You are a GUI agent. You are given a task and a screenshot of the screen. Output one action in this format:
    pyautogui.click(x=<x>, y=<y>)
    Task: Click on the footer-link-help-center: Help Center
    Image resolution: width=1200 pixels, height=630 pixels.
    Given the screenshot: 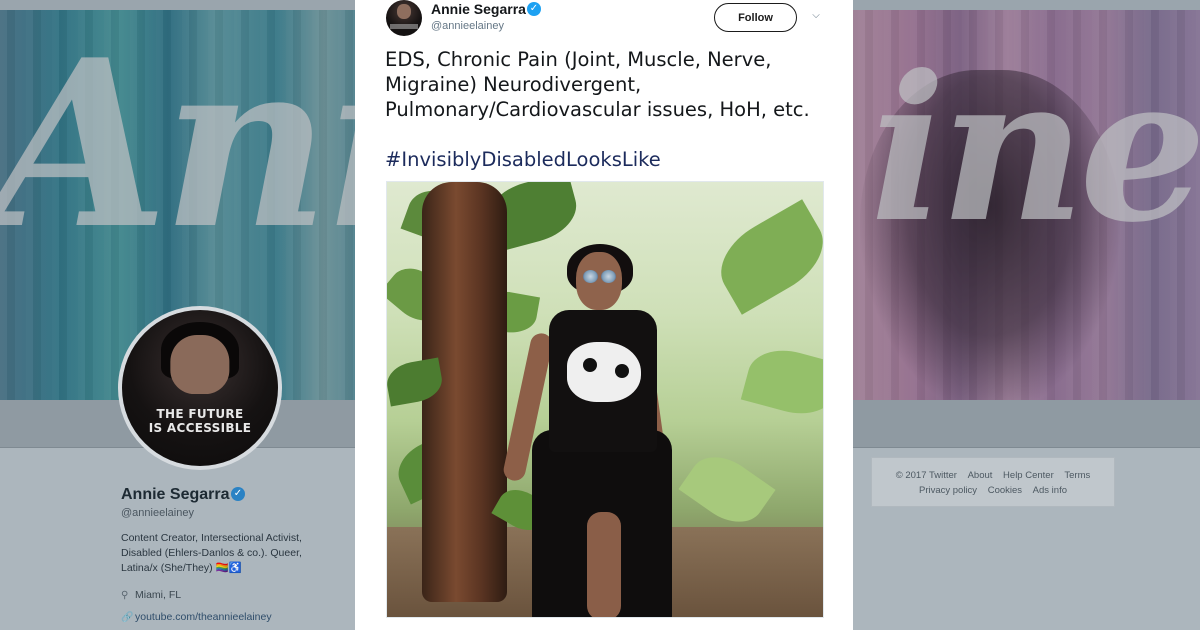 What is the action you would take?
    pyautogui.click(x=1028, y=475)
    